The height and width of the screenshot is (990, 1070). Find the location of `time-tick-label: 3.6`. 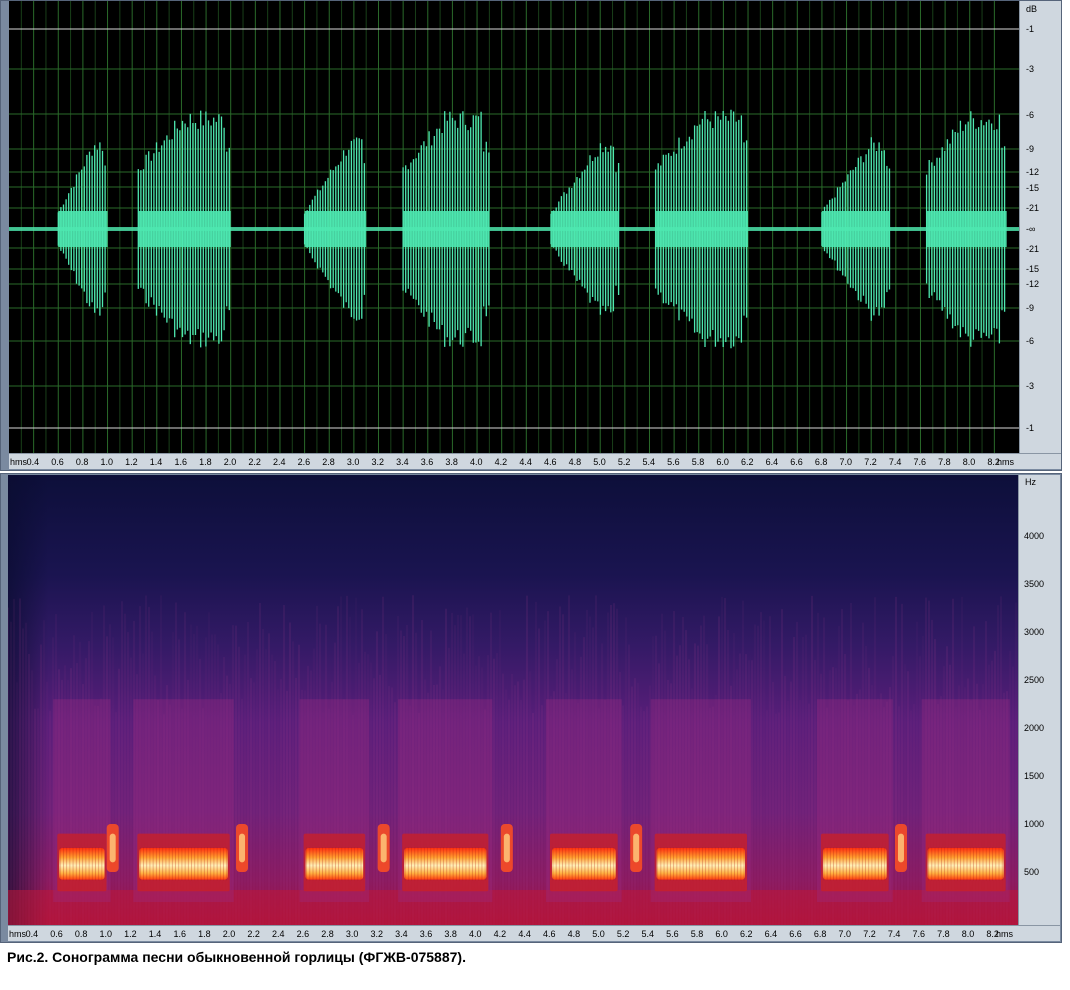

time-tick-label: 3.6 is located at coordinates (427, 462).